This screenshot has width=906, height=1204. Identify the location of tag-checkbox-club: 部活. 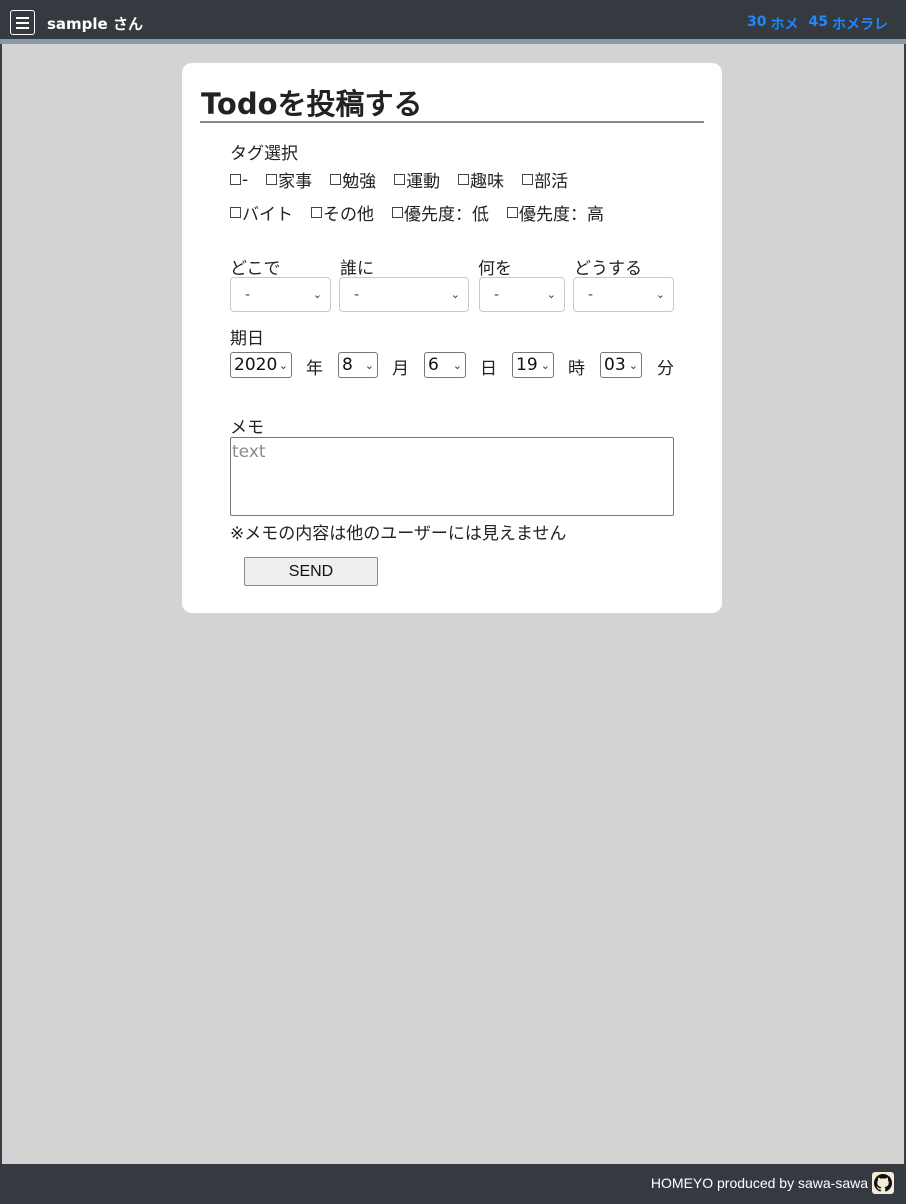
(545, 179).